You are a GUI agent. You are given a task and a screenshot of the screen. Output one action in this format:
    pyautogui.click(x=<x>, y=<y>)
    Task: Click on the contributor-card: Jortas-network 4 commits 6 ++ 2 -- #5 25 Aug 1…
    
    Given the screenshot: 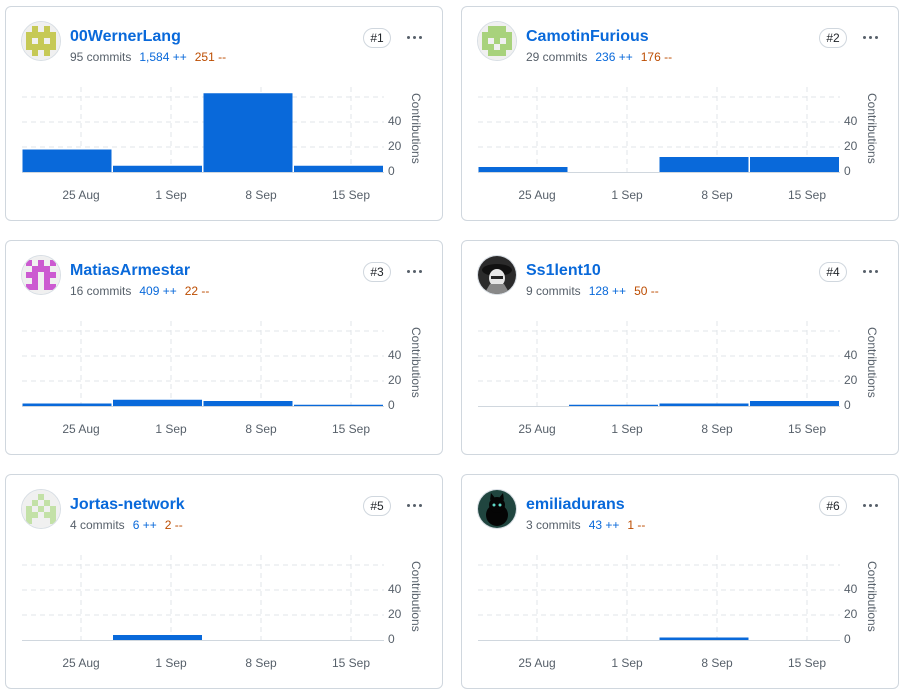 What is the action you would take?
    pyautogui.click(x=224, y=581)
    